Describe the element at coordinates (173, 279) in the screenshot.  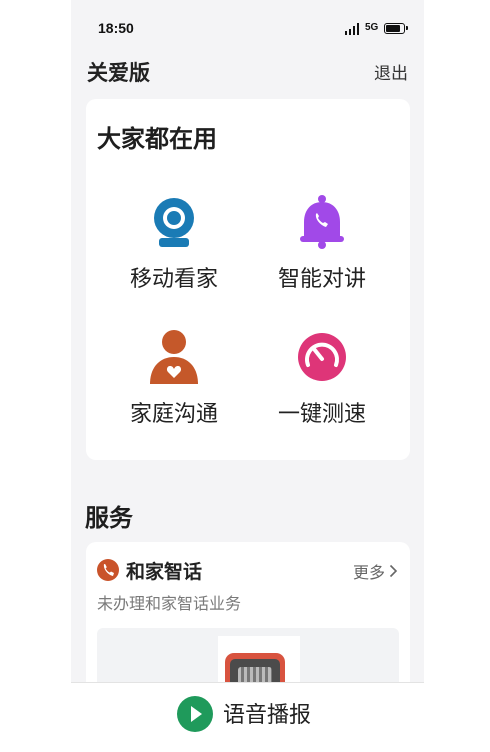
I see `feature-label: 移动看家` at that location.